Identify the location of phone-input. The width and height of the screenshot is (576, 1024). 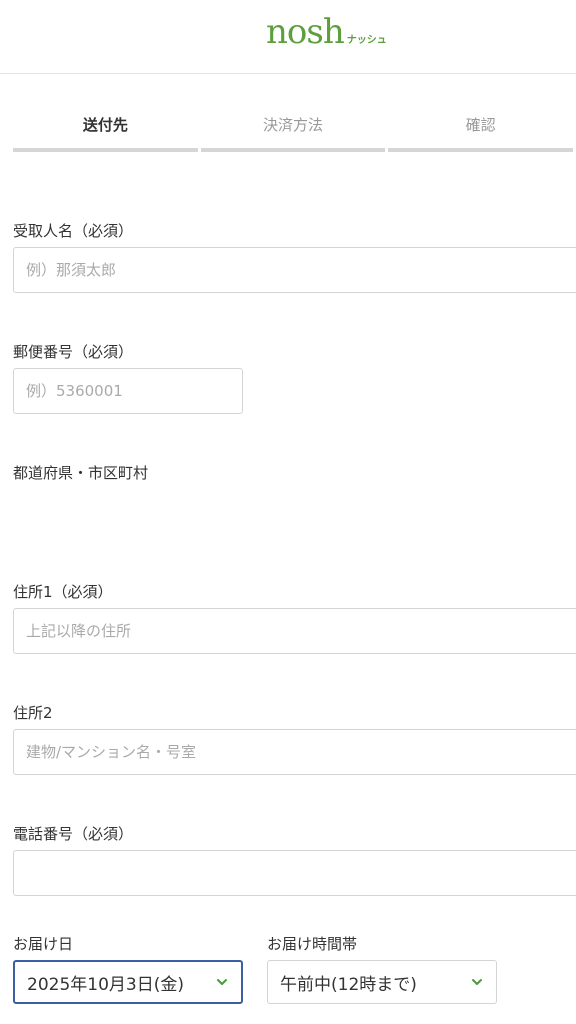
(294, 873).